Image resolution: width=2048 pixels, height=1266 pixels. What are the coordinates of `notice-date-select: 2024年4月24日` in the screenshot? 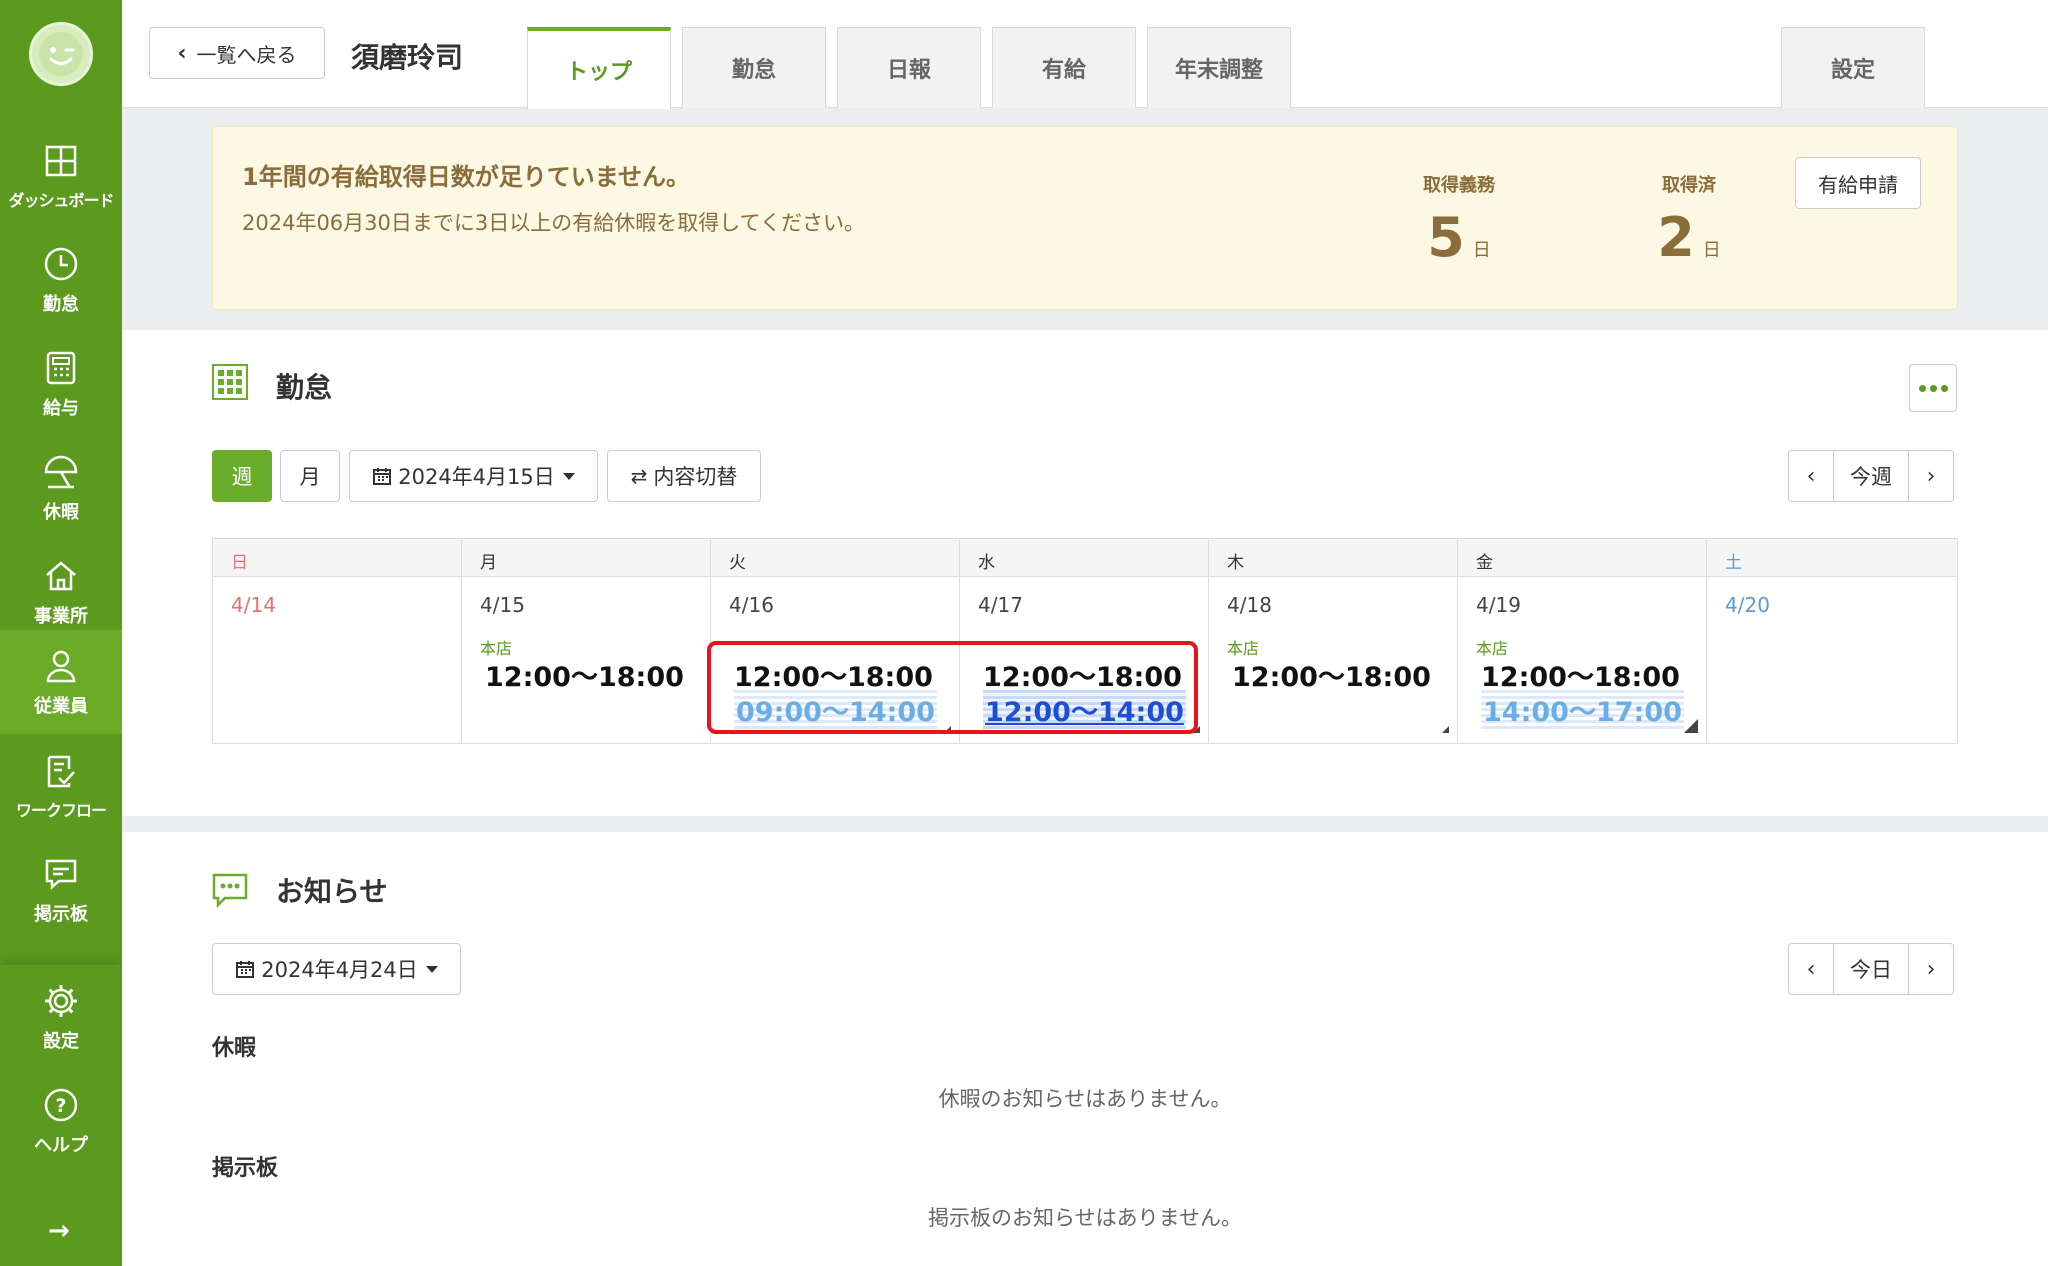 It's located at (336, 969).